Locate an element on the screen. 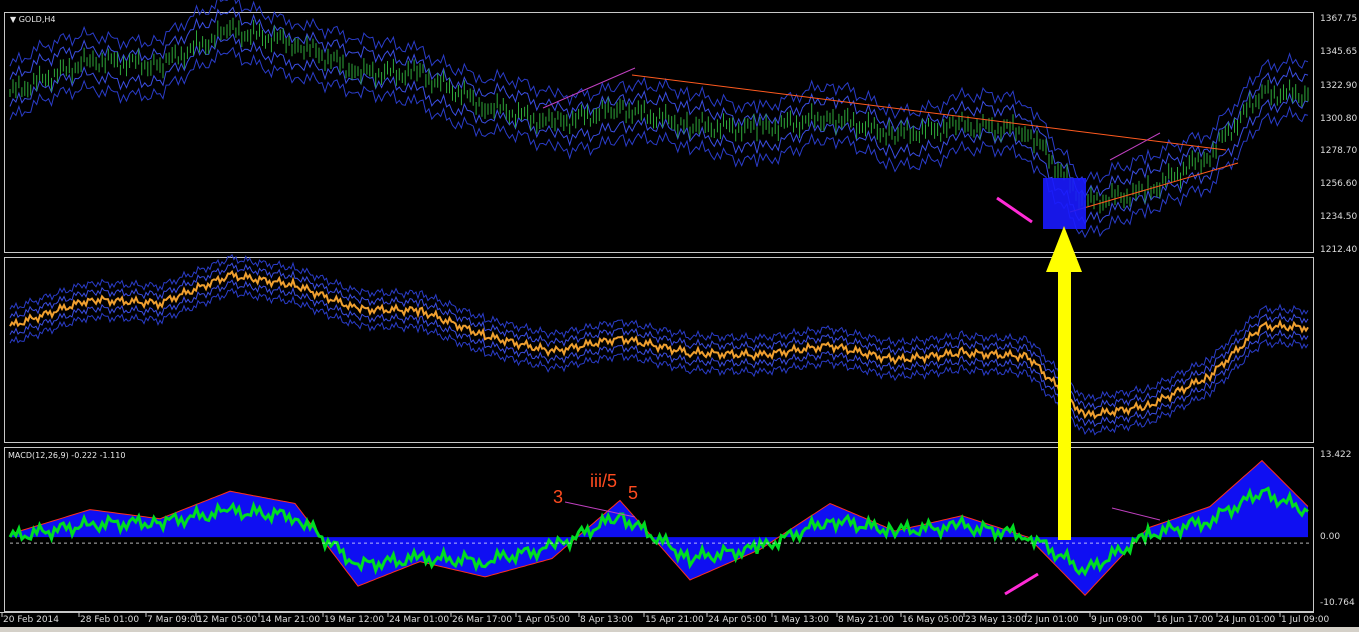 This screenshot has height=632, width=1359. main-title-text: GOLD,H4 is located at coordinates (37, 19).